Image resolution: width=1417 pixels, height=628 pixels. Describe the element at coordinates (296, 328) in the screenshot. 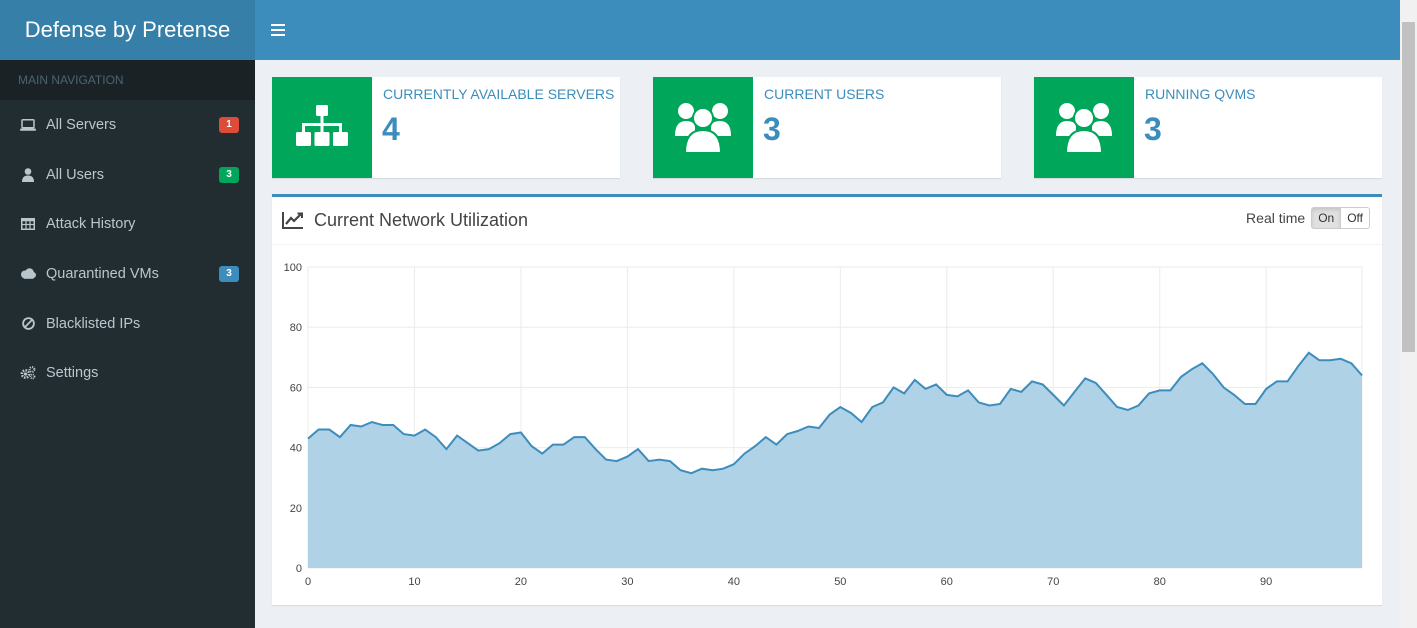

I see `y-tick-label: 80` at that location.